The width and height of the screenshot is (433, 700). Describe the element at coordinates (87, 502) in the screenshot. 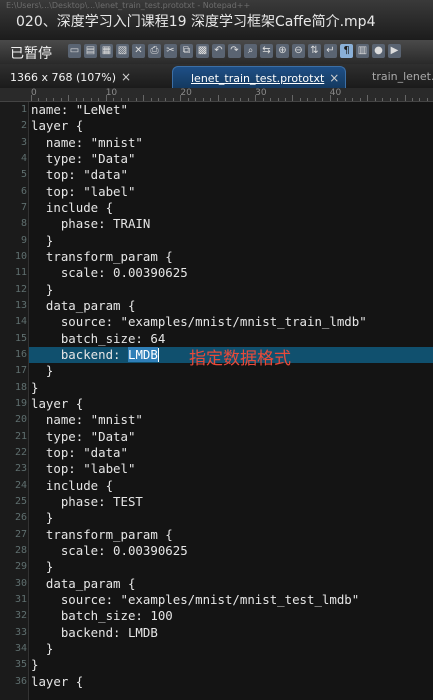

I see `code-line: phase: TEST` at that location.